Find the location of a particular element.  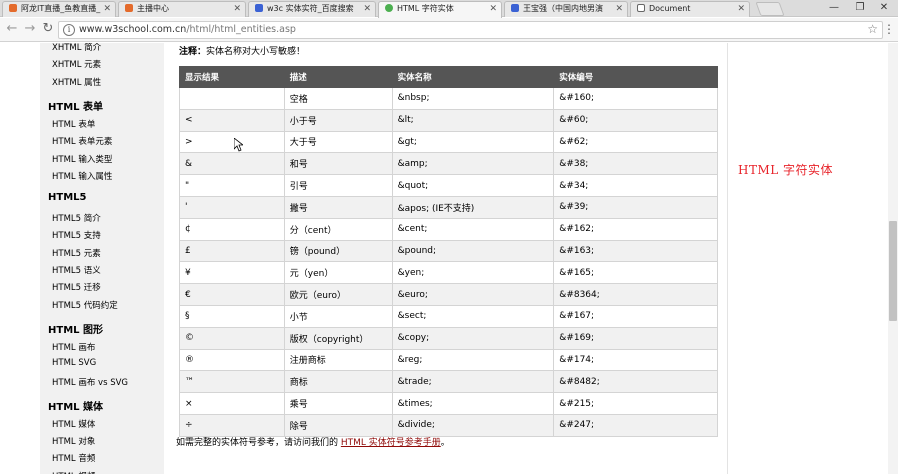

sidebar-item: XHTML 属性 is located at coordinates (76, 82).